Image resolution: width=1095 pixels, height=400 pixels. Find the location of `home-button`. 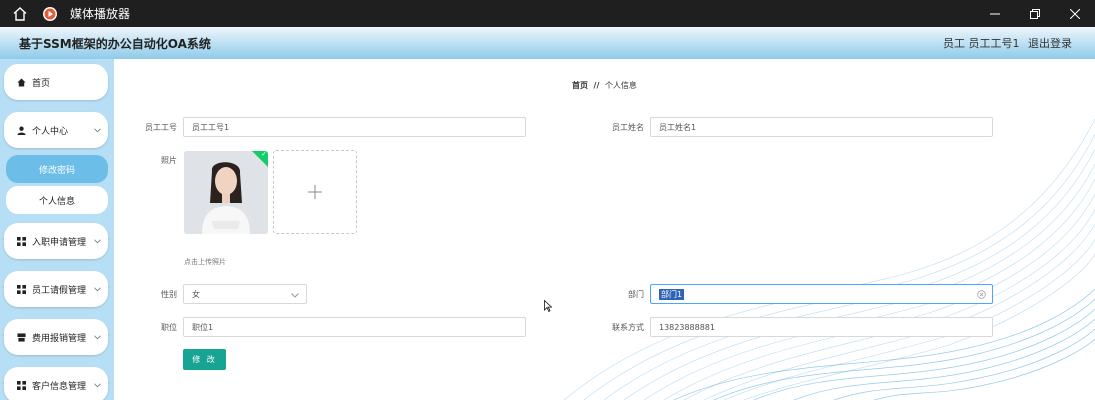

home-button is located at coordinates (20, 13).